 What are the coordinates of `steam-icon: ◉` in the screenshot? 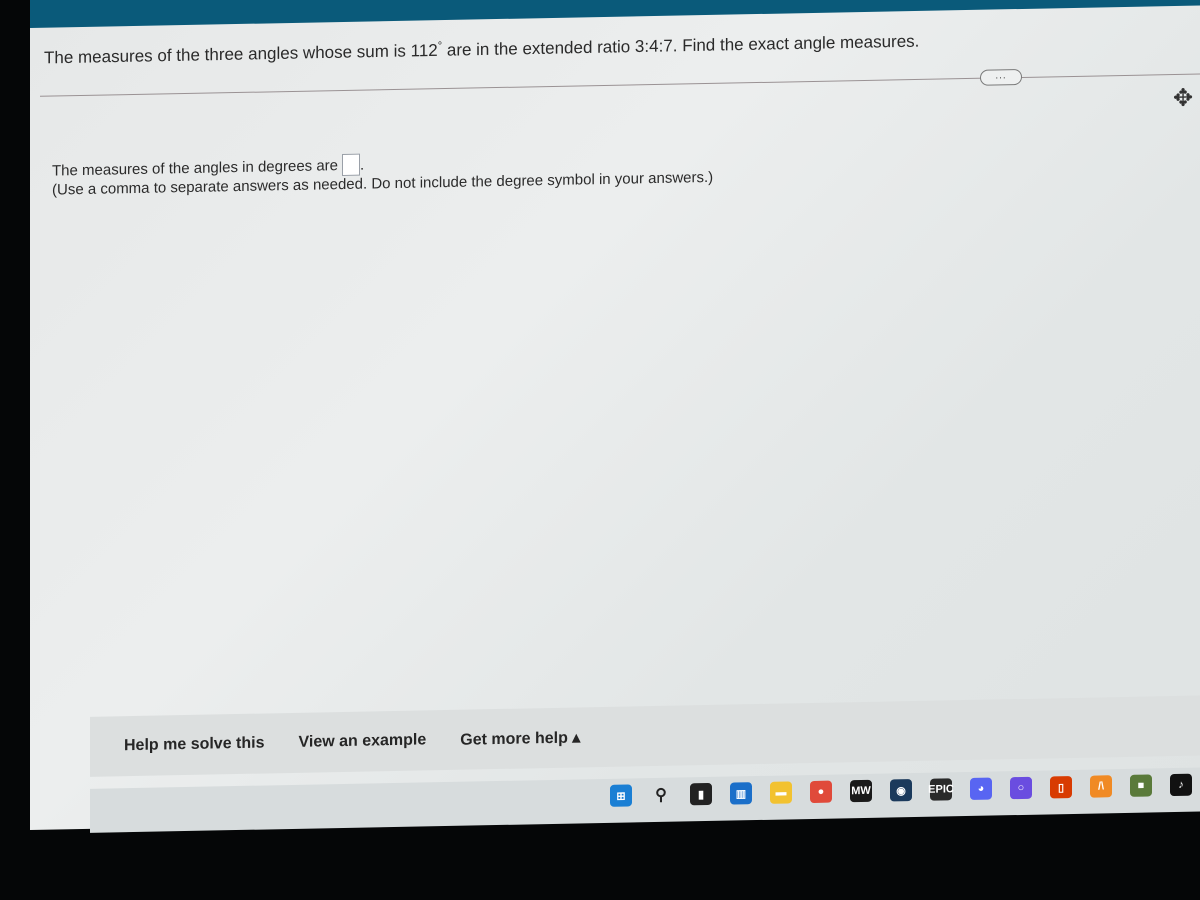 It's located at (901, 790).